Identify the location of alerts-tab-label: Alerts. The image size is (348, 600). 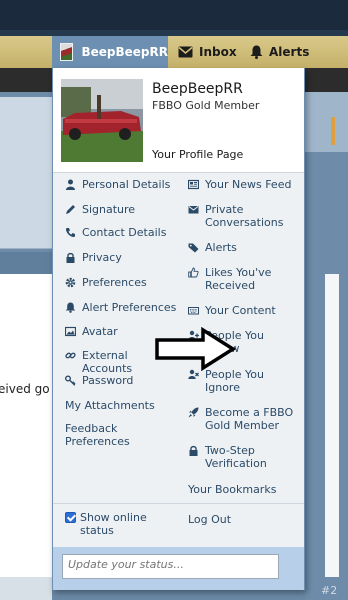
(289, 52).